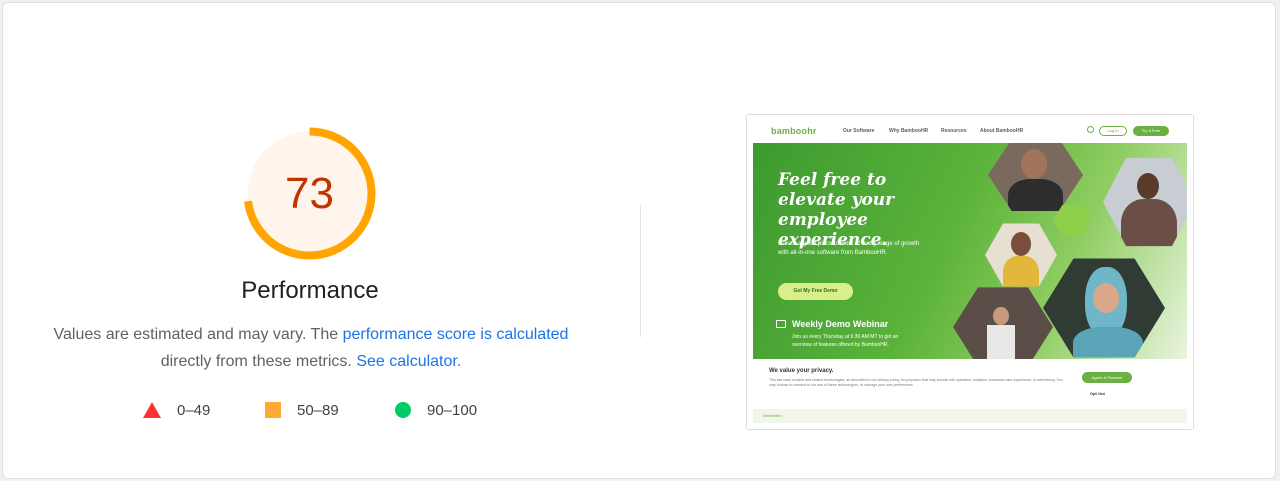 This screenshot has height=481, width=1280. I want to click on score-gauge: 73, so click(309, 193).